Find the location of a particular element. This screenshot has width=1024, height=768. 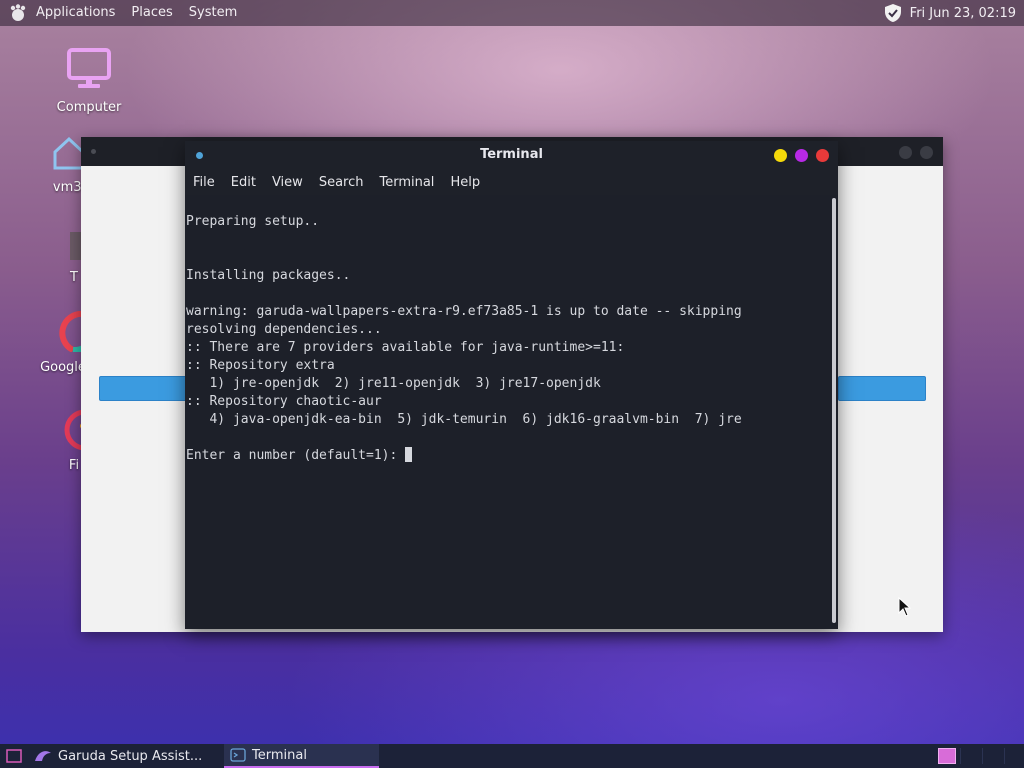

text-cursor is located at coordinates (409, 454).